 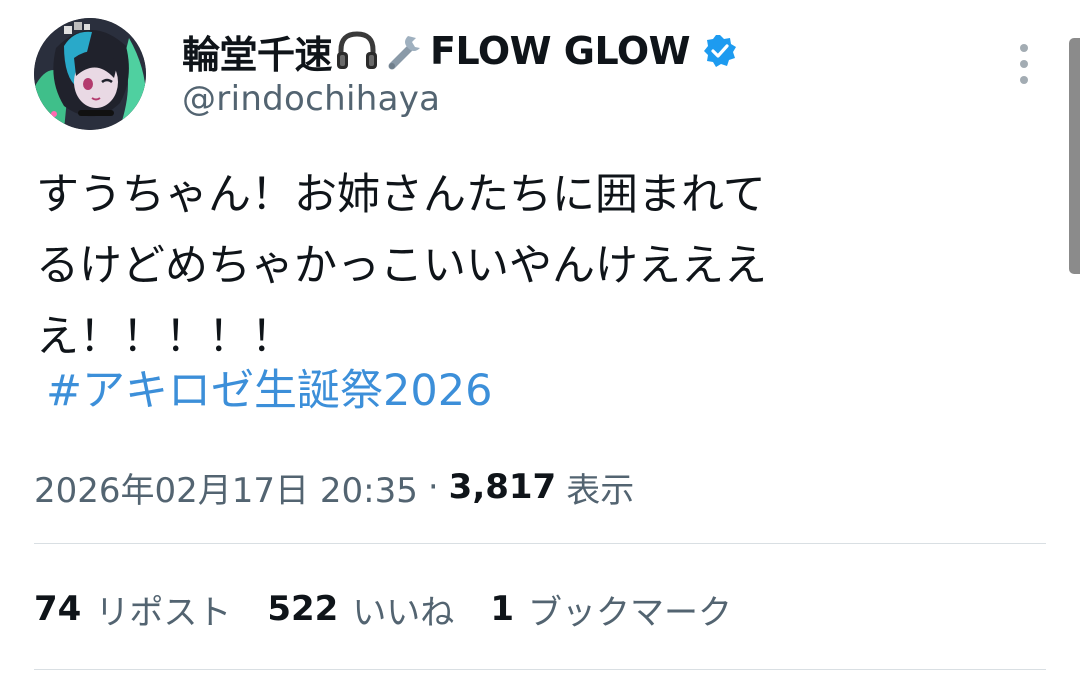 I want to click on views-count: 3,817, so click(x=502, y=487).